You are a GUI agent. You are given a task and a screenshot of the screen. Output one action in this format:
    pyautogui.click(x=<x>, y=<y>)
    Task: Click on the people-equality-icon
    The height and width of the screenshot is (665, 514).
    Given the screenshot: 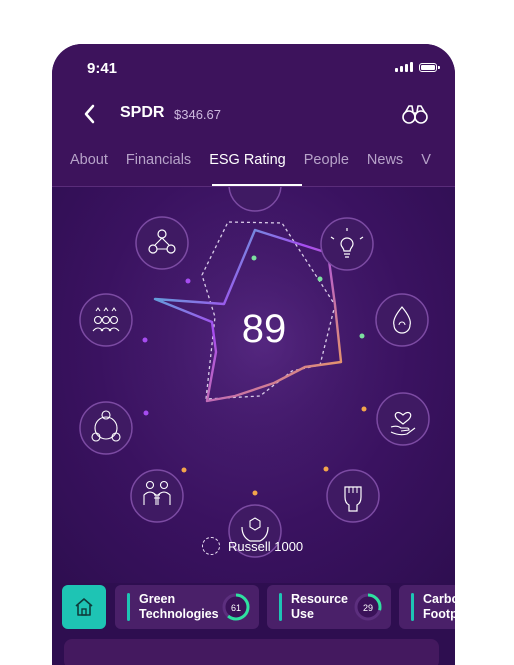 What is the action you would take?
    pyautogui.click(x=157, y=496)
    